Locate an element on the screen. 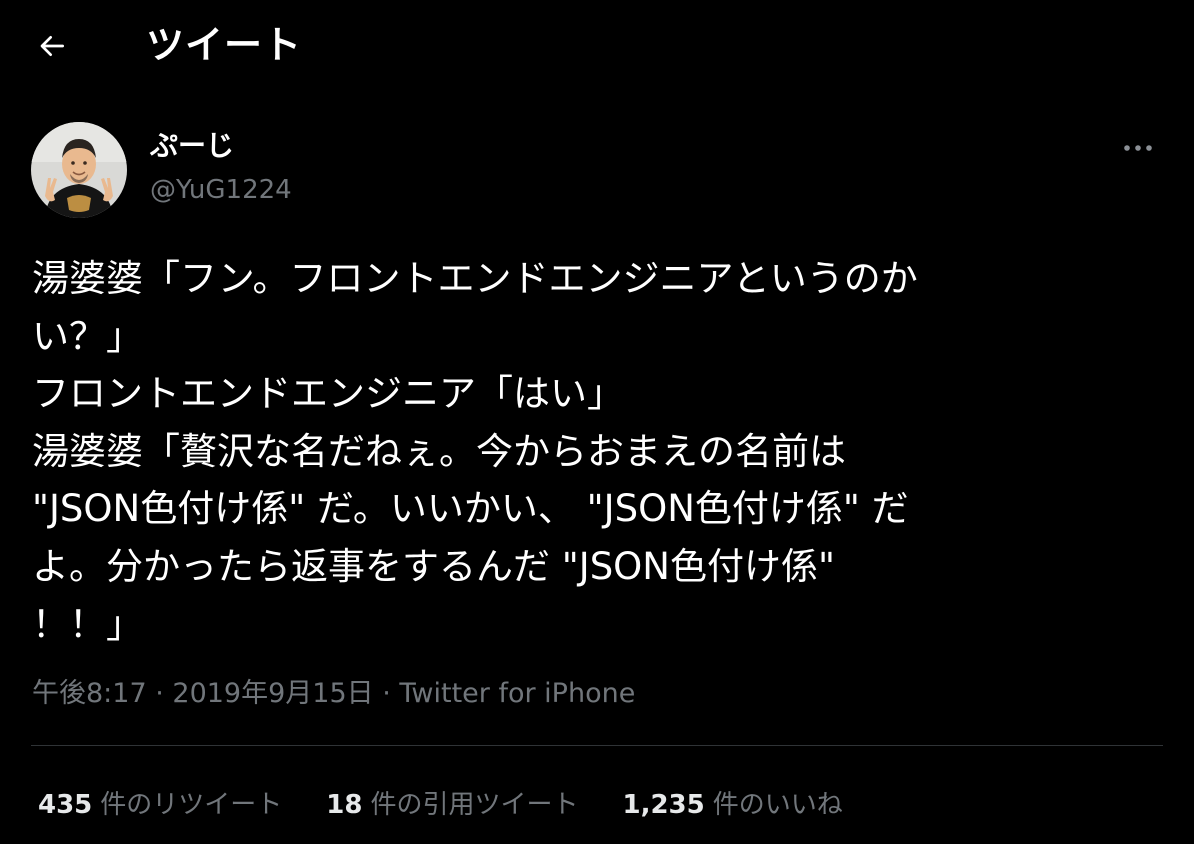 Image resolution: width=1194 pixels, height=844 pixels. back-button is located at coordinates (52, 46).